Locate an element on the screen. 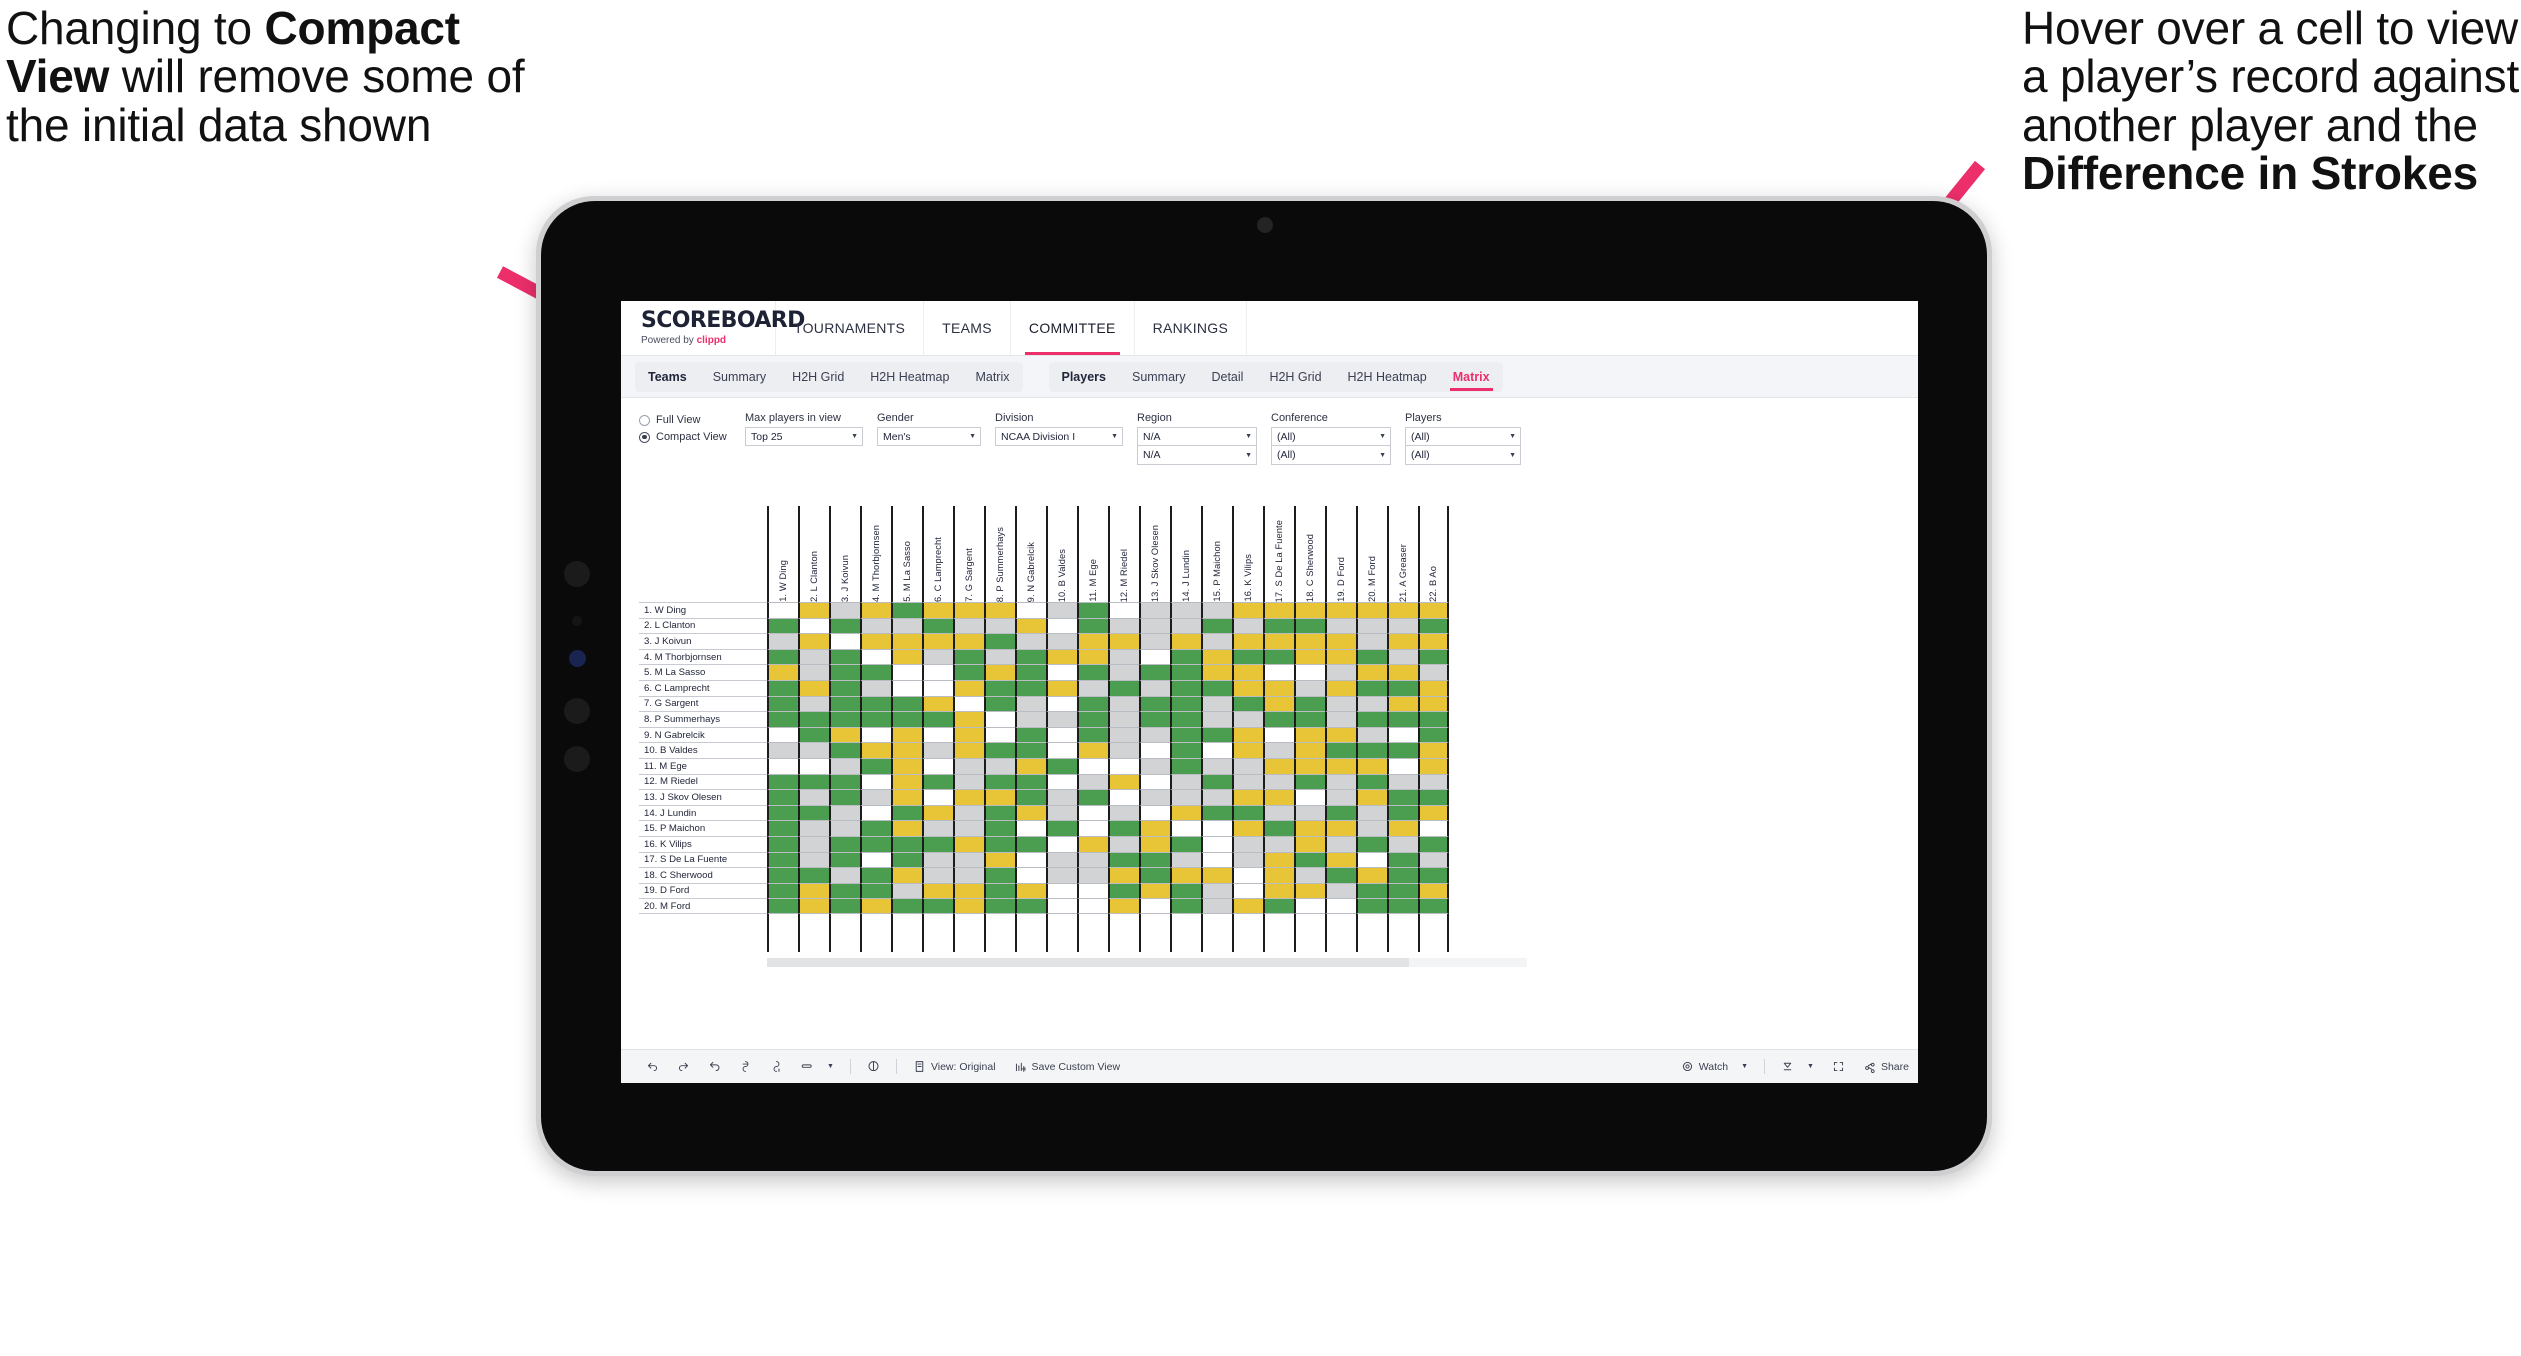  matrix-row-header: 10. B Valdes is located at coordinates (703, 750).